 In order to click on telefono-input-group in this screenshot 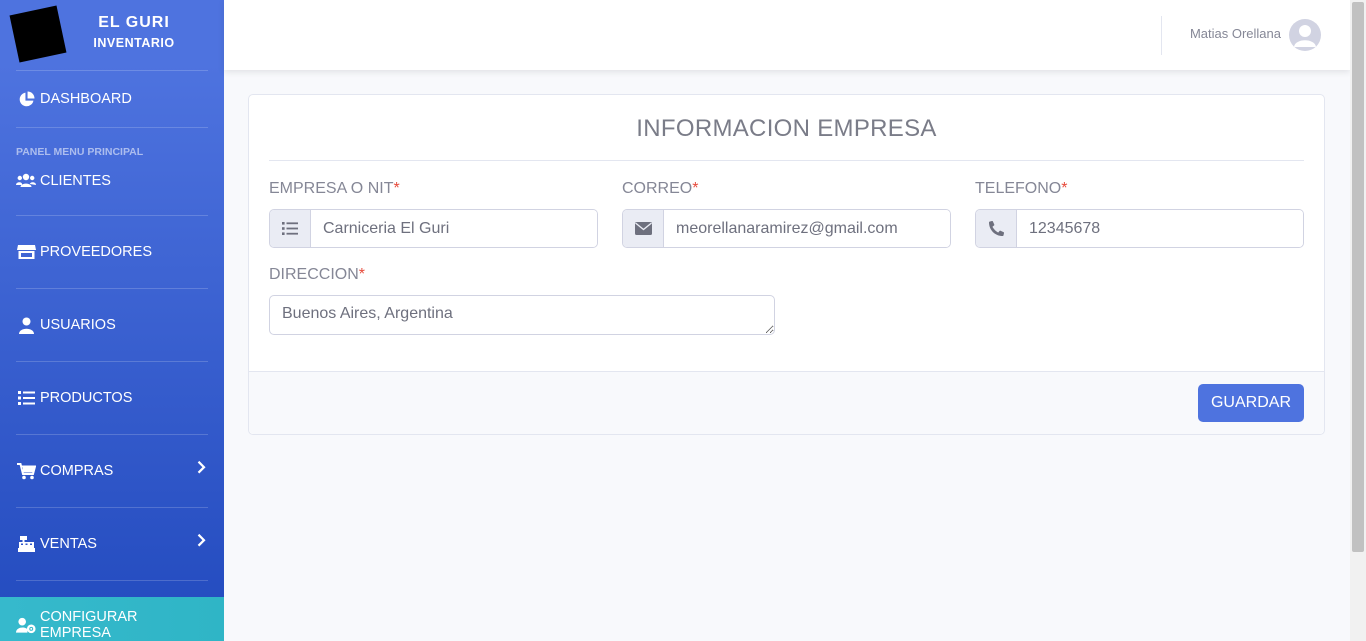, I will do `click(1139, 228)`.